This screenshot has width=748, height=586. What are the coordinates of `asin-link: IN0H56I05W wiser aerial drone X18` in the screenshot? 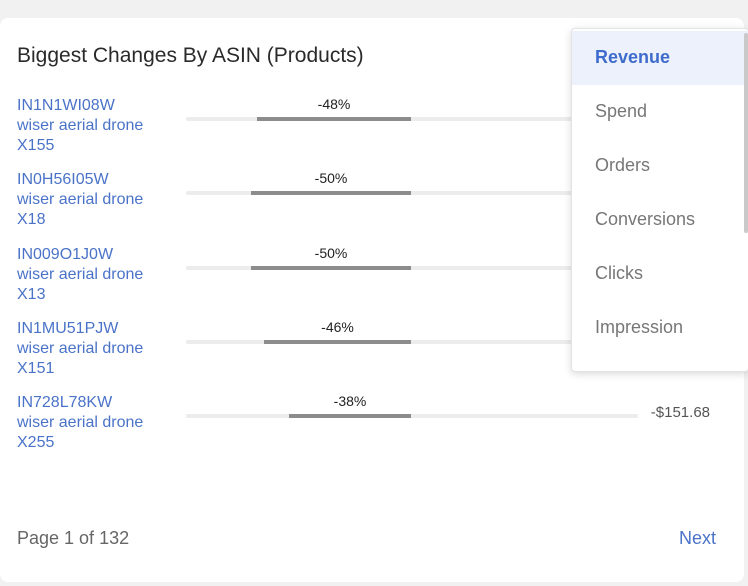 It's located at (97, 200).